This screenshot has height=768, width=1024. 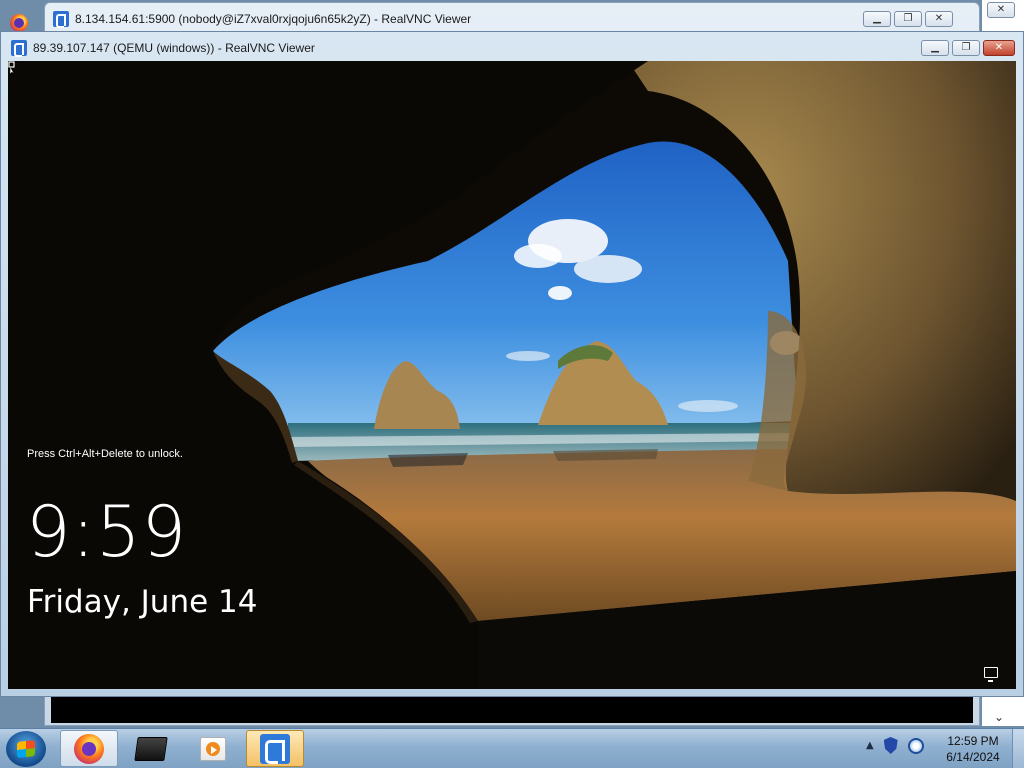 What do you see at coordinates (973, 749) in the screenshot?
I see `taskbar-clock: 12:59 PM 6/14/2024` at bounding box center [973, 749].